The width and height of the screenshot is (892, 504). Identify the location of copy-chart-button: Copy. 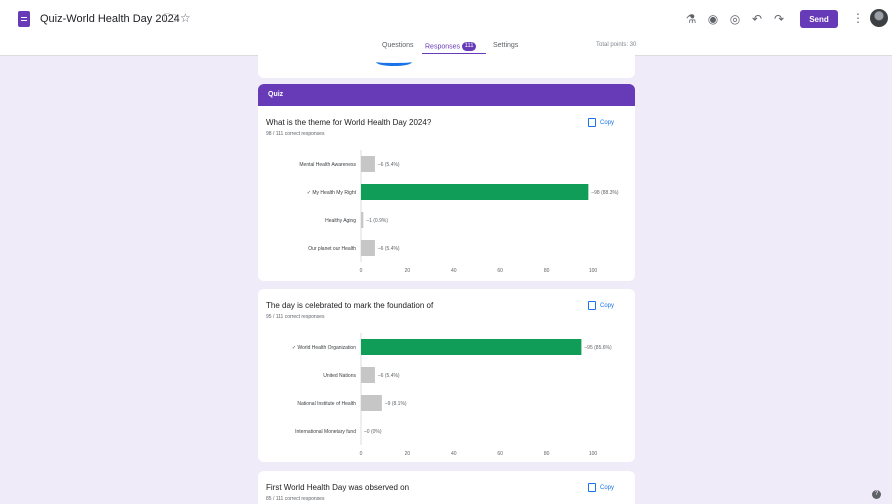
(601, 487).